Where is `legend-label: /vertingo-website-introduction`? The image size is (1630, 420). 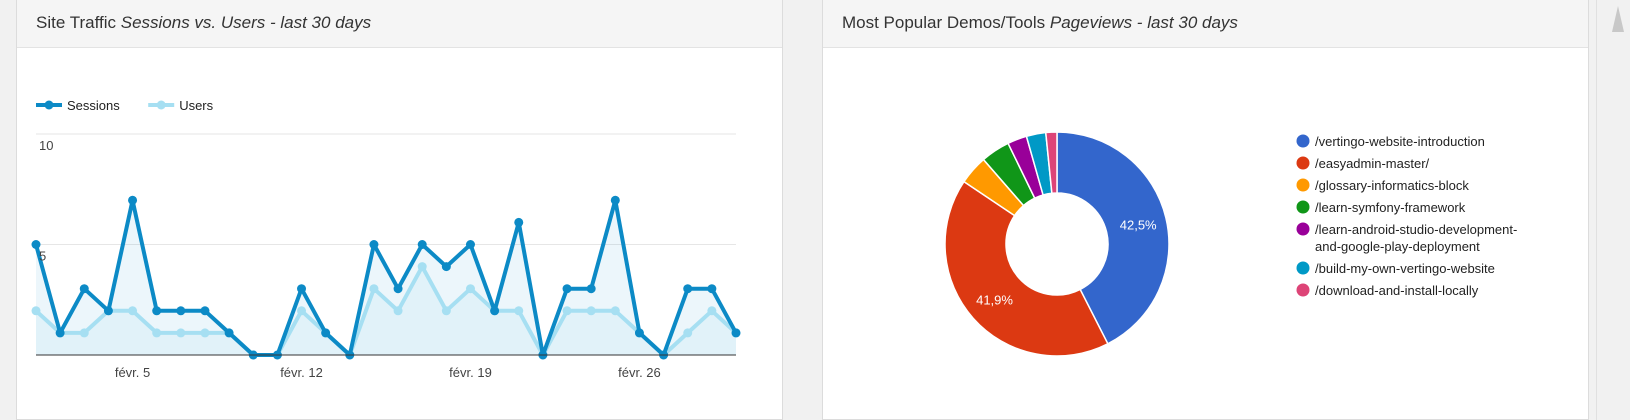 legend-label: /vertingo-website-introduction is located at coordinates (1400, 141).